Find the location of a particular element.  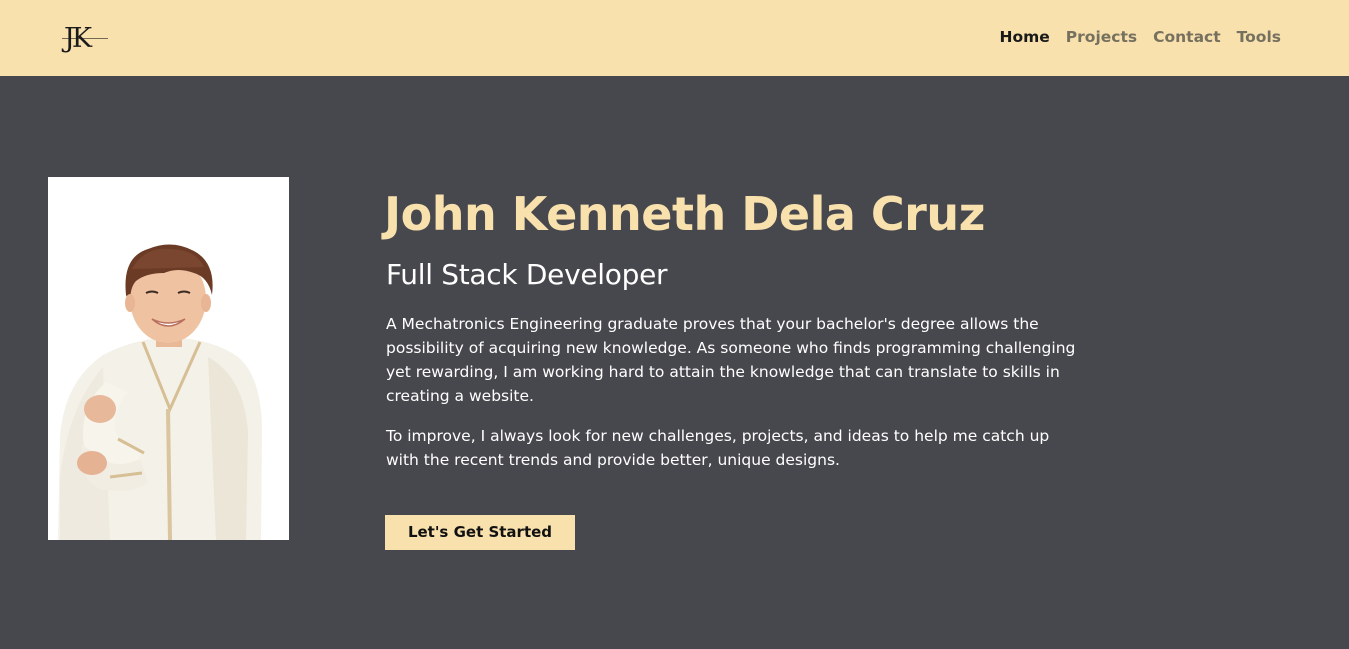

logo-monogram: JK is located at coordinates (78, 38).